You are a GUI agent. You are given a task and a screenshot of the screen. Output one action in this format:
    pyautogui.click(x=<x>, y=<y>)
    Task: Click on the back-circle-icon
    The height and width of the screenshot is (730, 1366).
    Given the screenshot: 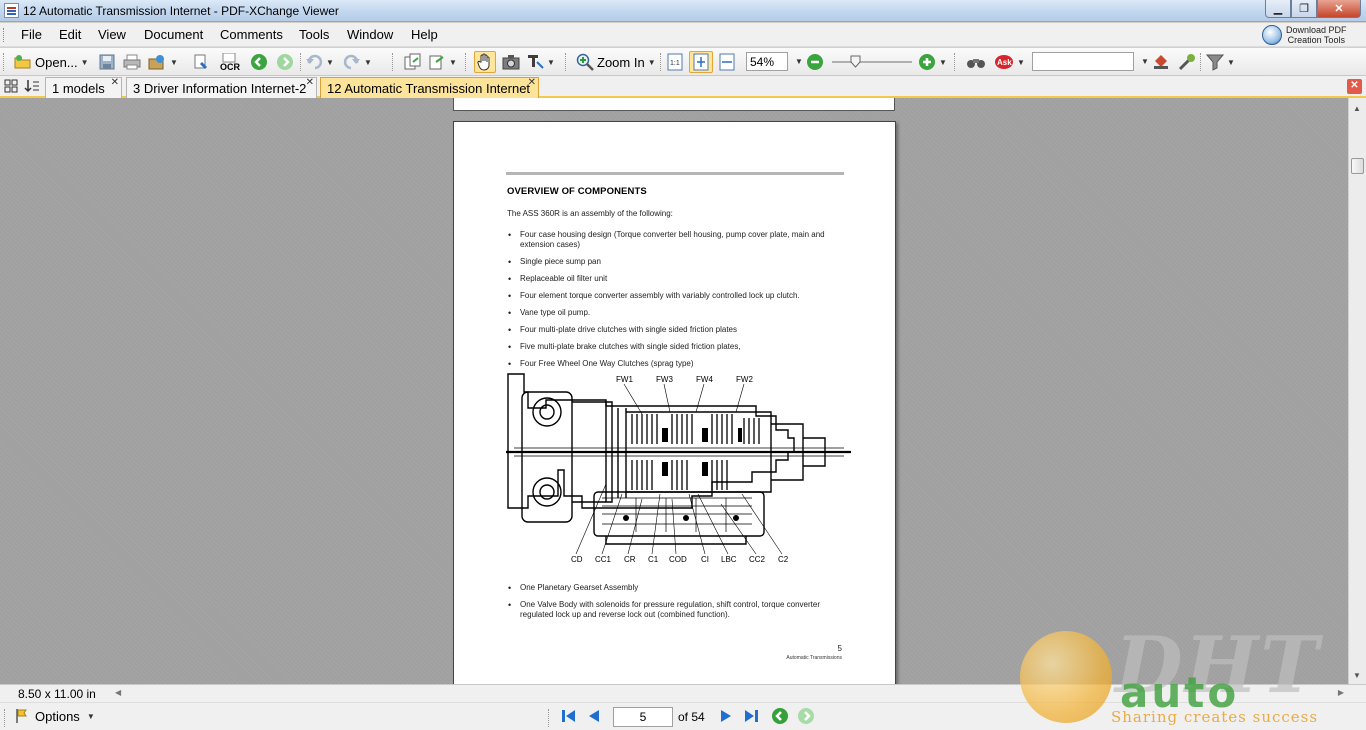 What is the action you would take?
    pyautogui.click(x=780, y=716)
    